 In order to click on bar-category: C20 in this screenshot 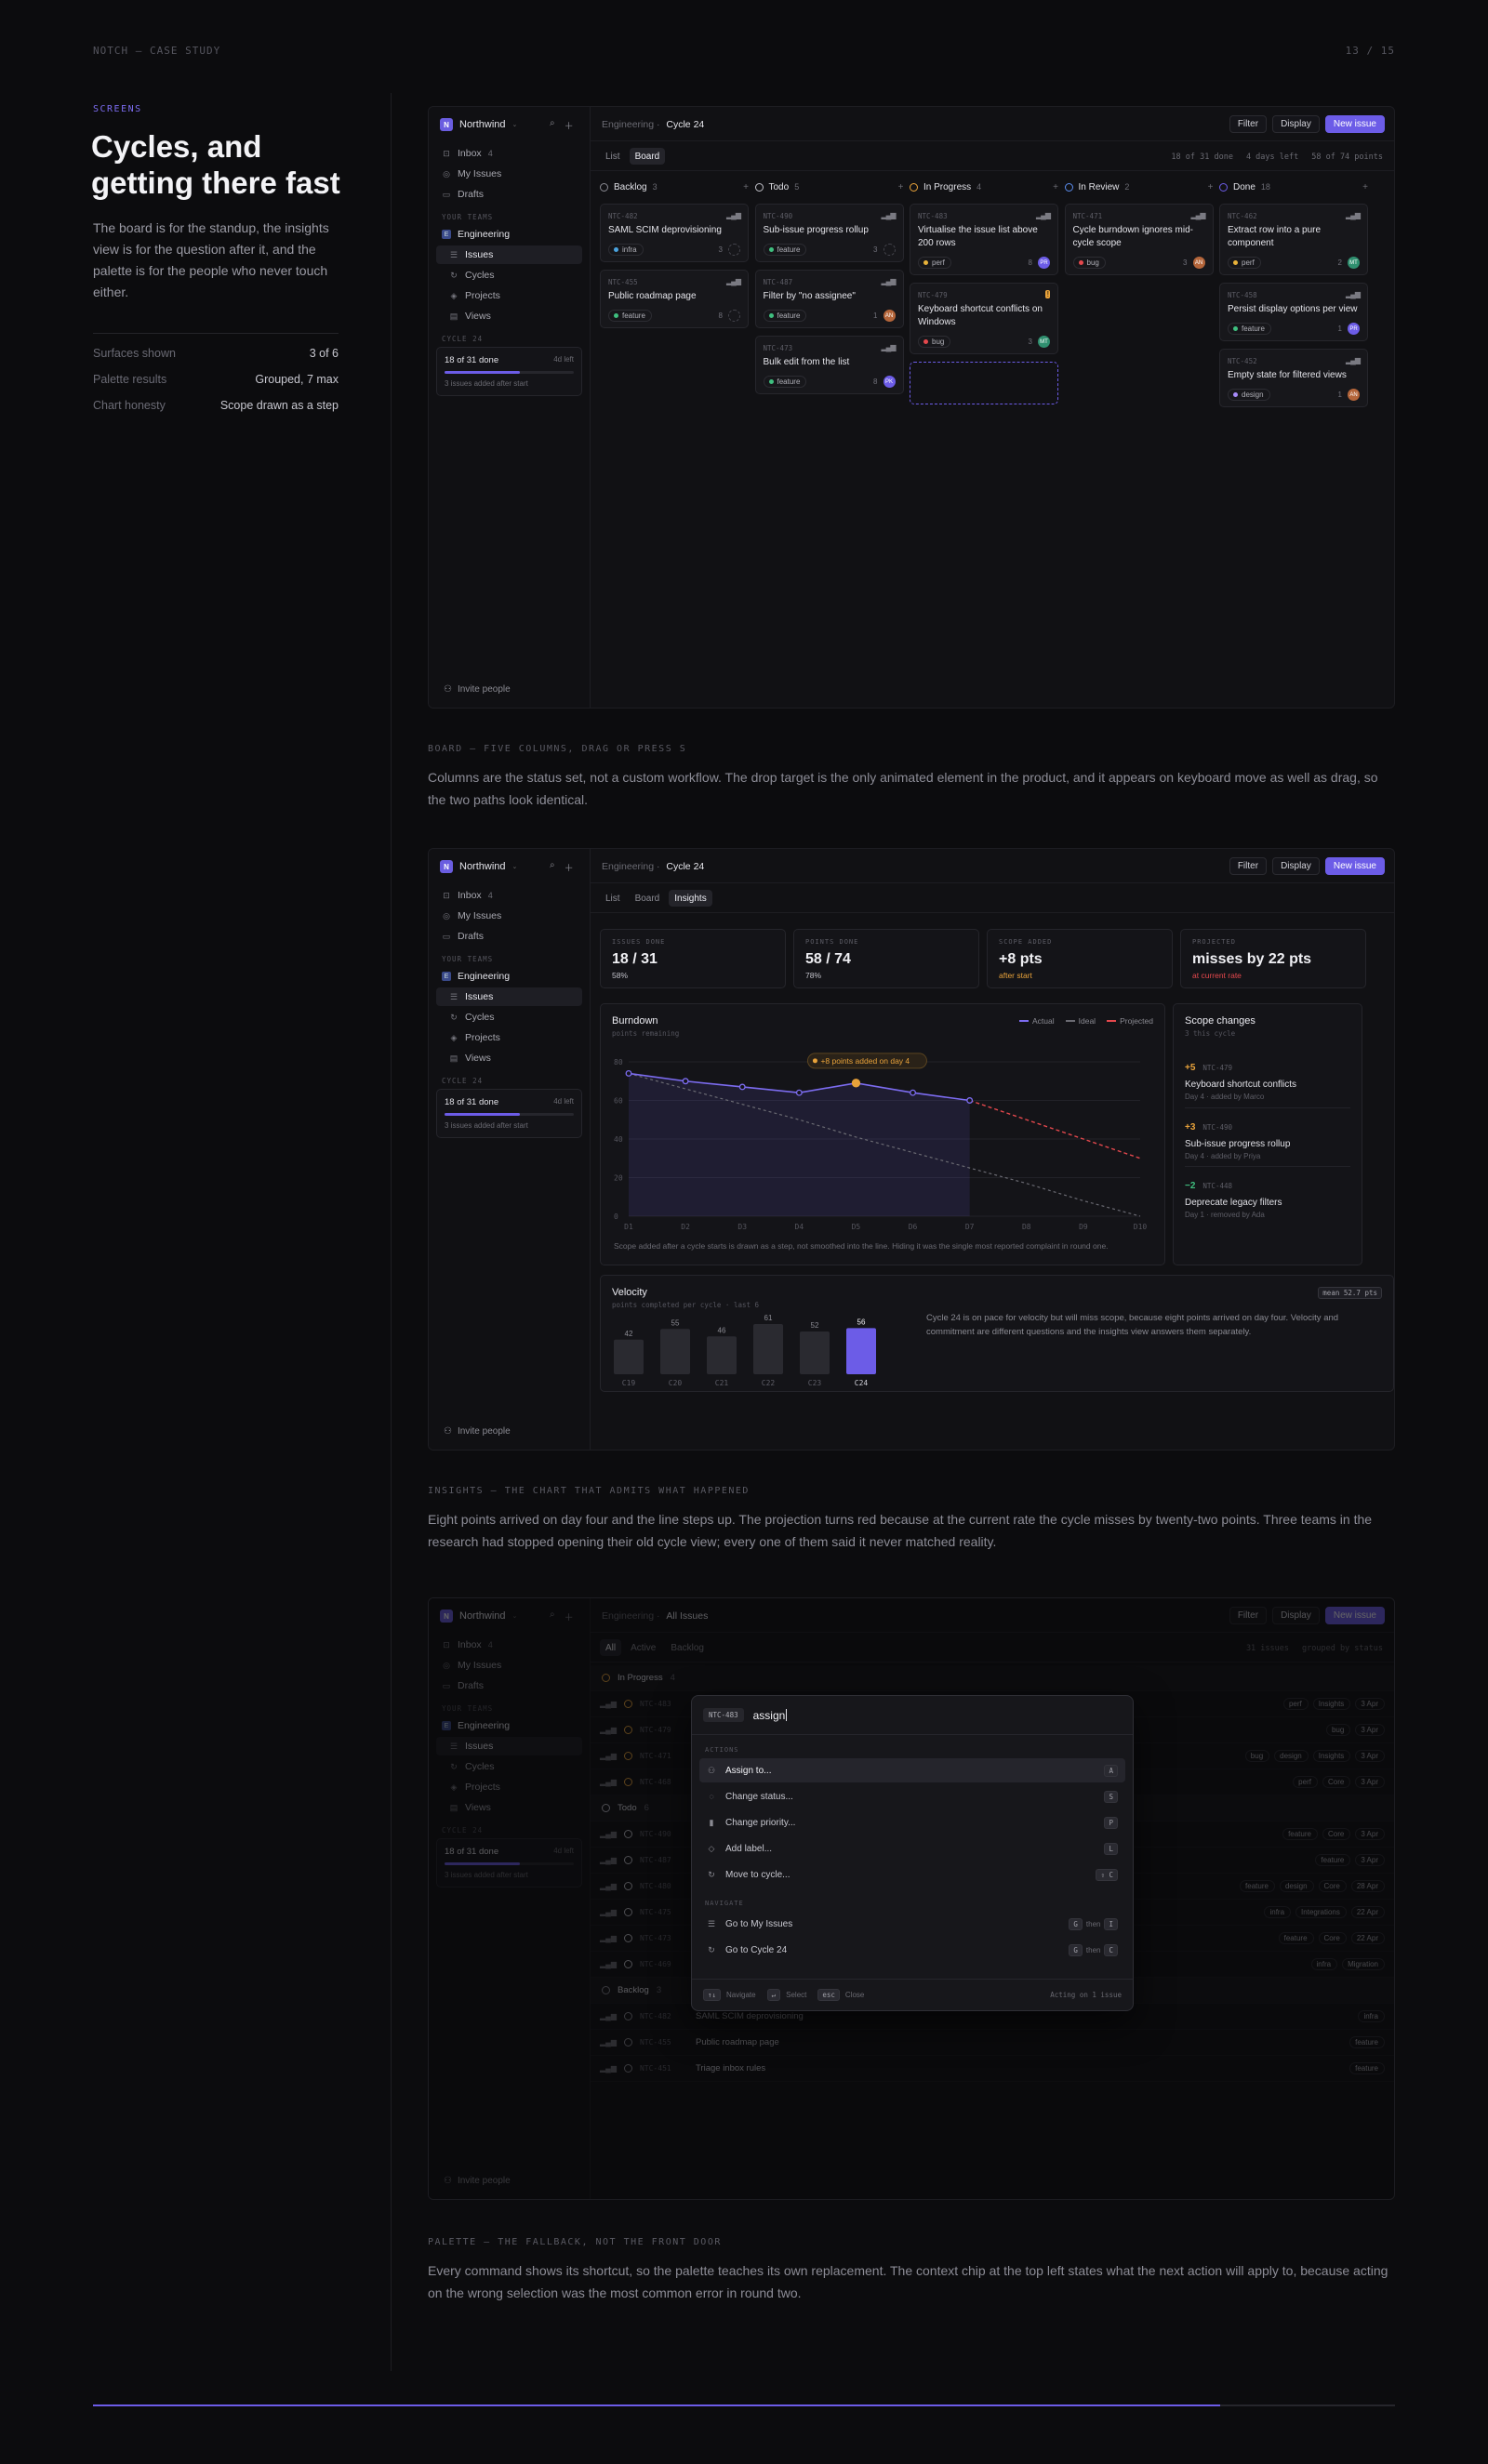, I will do `click(676, 1383)`.